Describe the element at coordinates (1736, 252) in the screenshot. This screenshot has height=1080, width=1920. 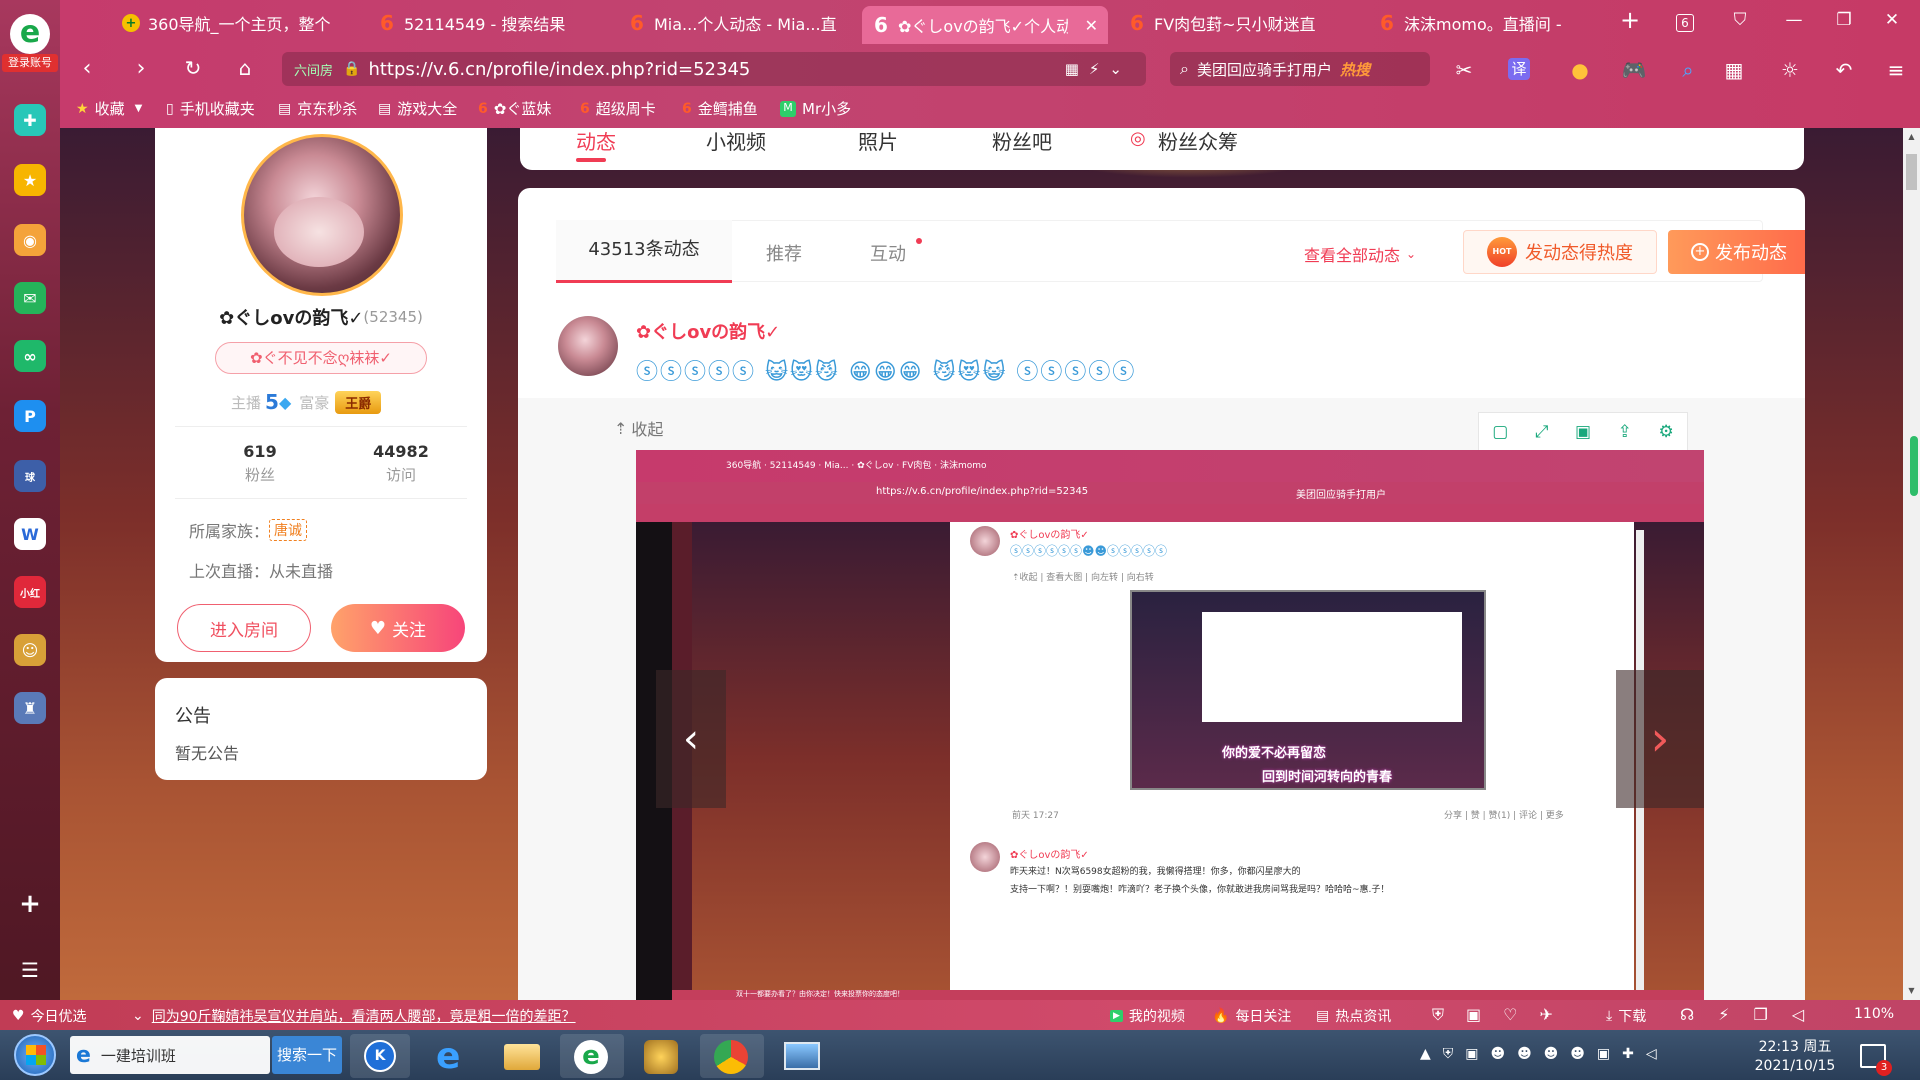
I see `publish-button: + 发布动态` at that location.